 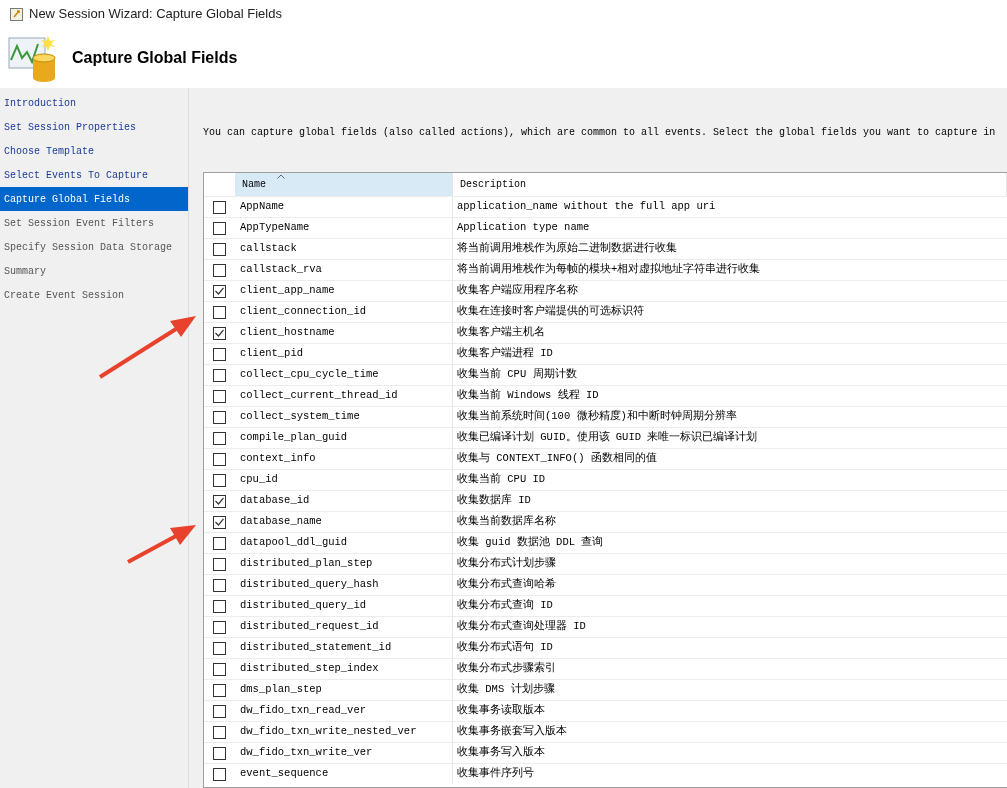 I want to click on description-cell-text: application_name without the full app uri, so click(x=586, y=207).